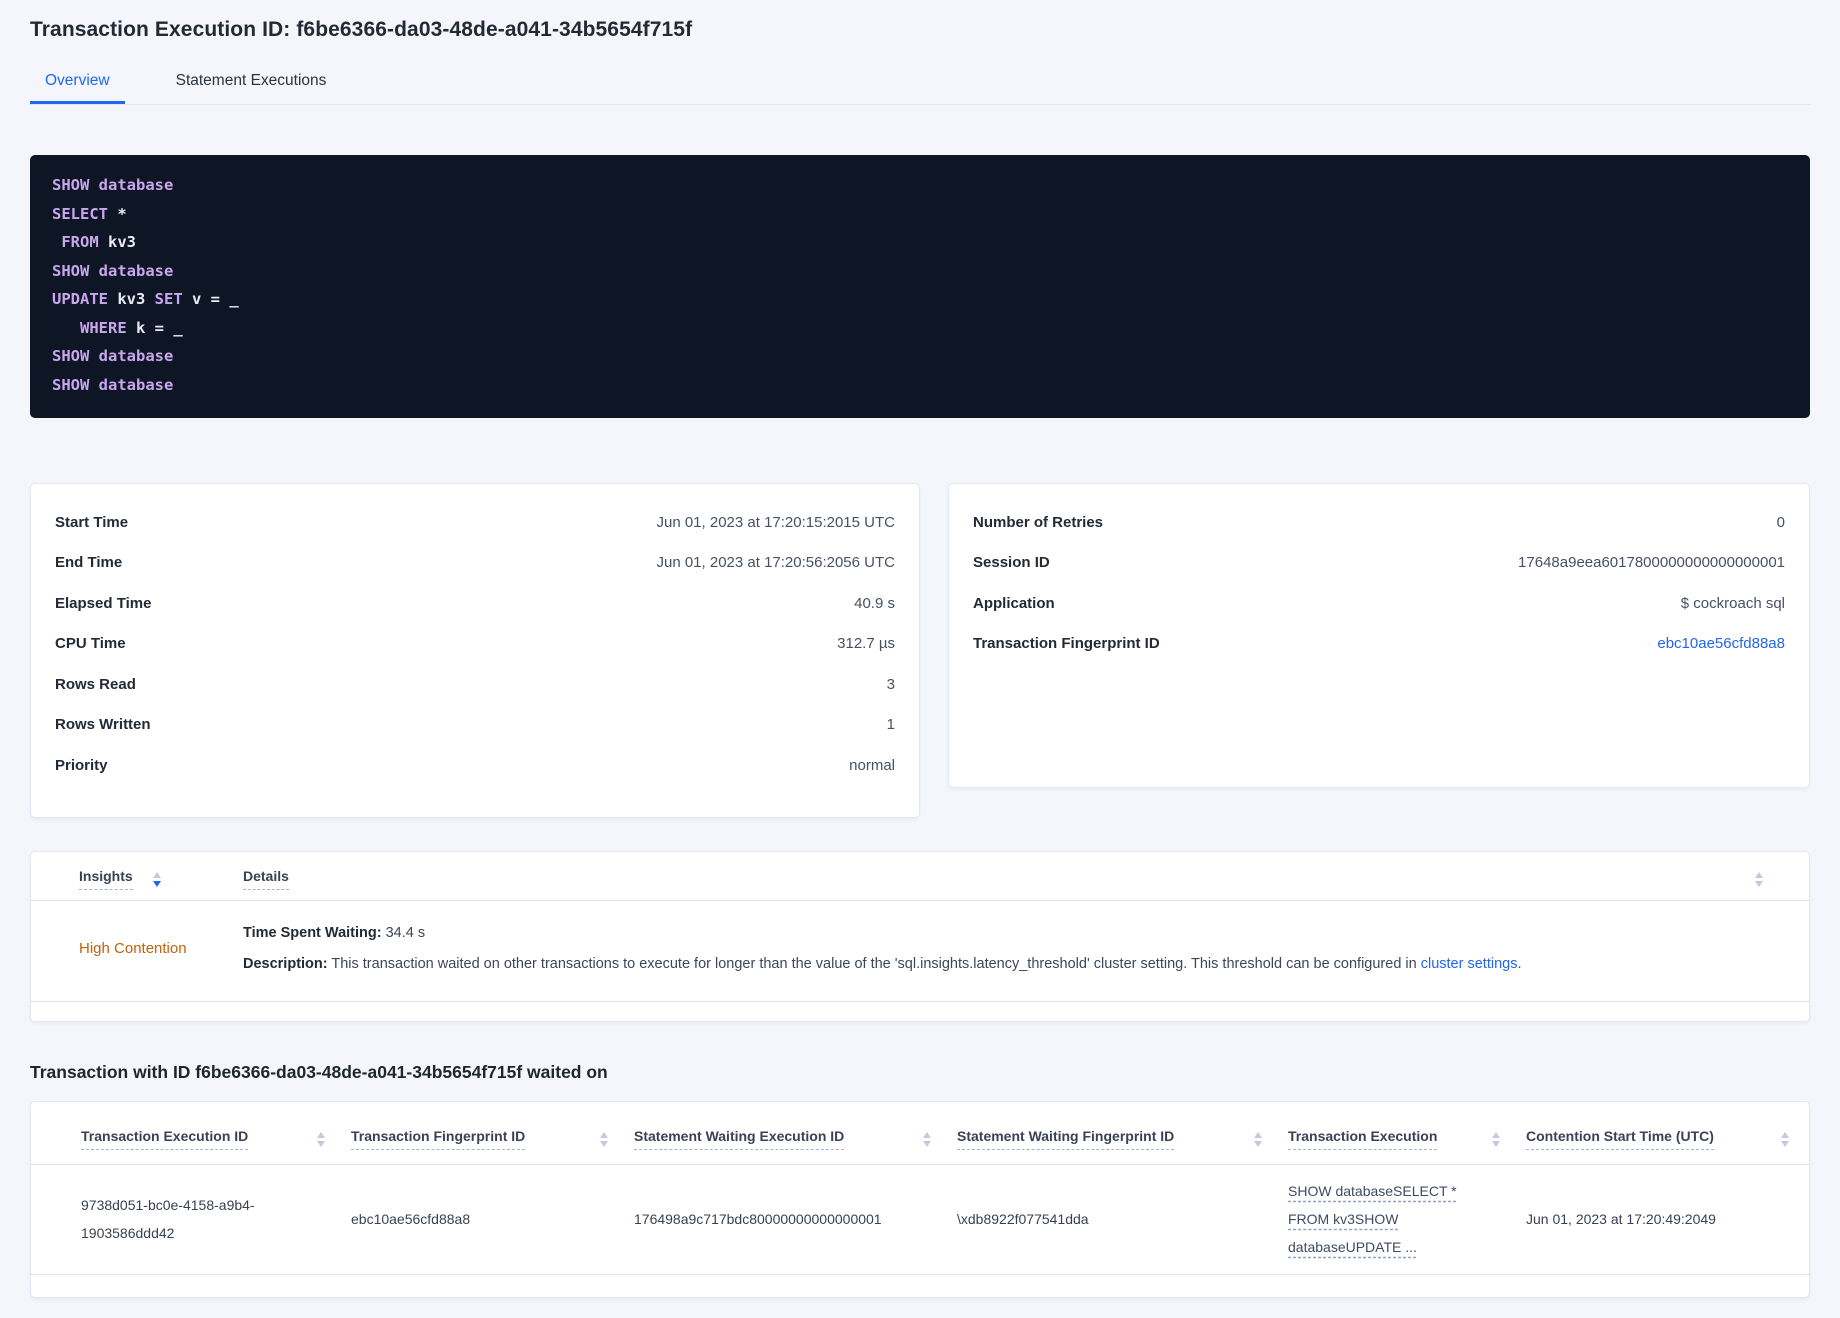 The height and width of the screenshot is (1318, 1840). What do you see at coordinates (266, 879) in the screenshot?
I see `details-column-label: Details` at bounding box center [266, 879].